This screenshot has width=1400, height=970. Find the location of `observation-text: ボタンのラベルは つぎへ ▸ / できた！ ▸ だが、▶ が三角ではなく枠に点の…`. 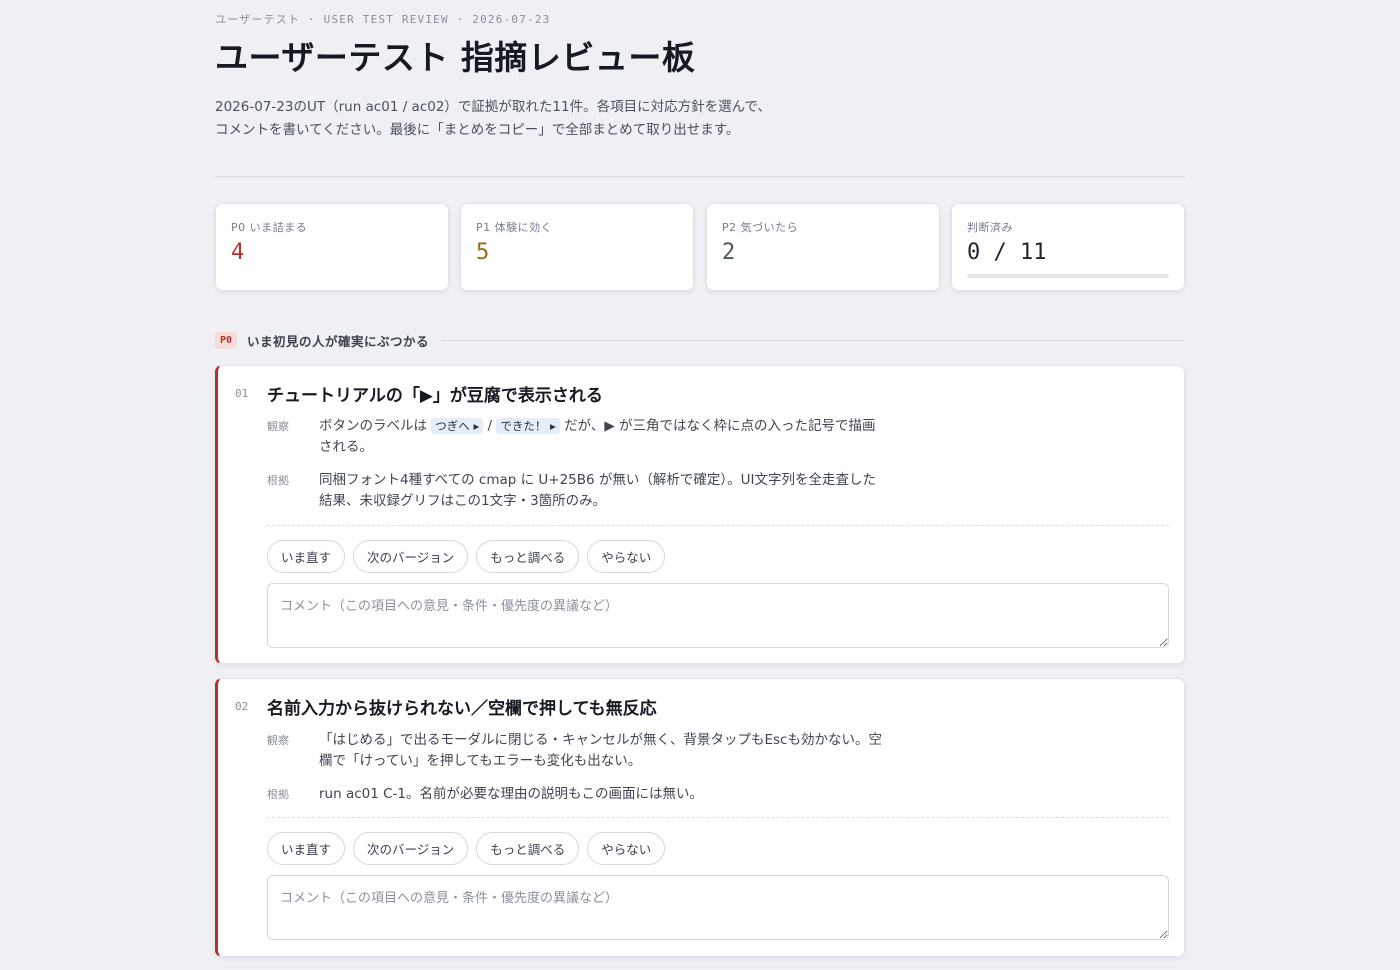

observation-text: ボタンのラベルは つぎへ ▸ / できた！ ▸ だが、▶ が三角ではなく枠に点の… is located at coordinates (604, 437).